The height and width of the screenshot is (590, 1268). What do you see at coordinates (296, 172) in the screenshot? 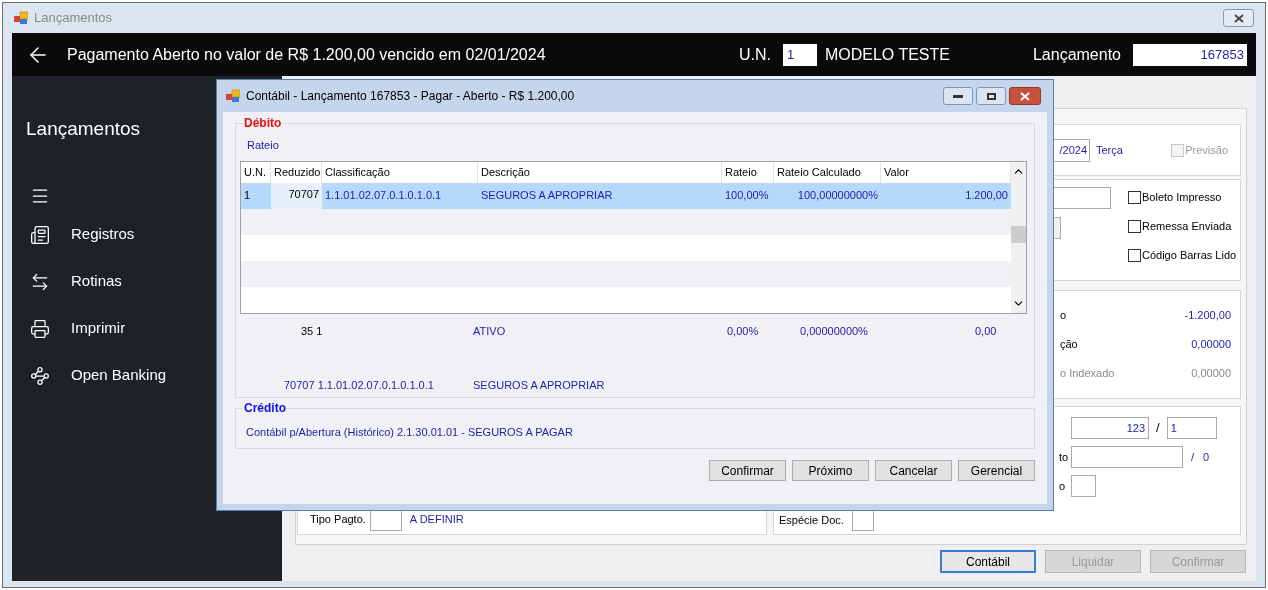
I see `column-header: Reduzido` at bounding box center [296, 172].